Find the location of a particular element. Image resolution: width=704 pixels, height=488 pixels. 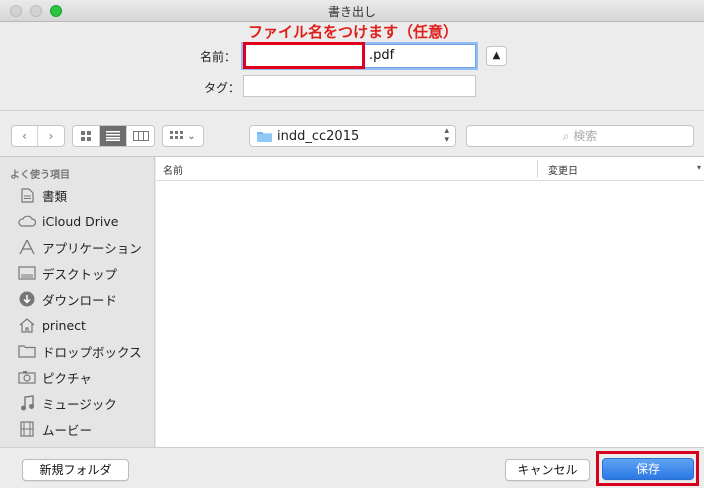

column-view-button is located at coordinates (140, 136).